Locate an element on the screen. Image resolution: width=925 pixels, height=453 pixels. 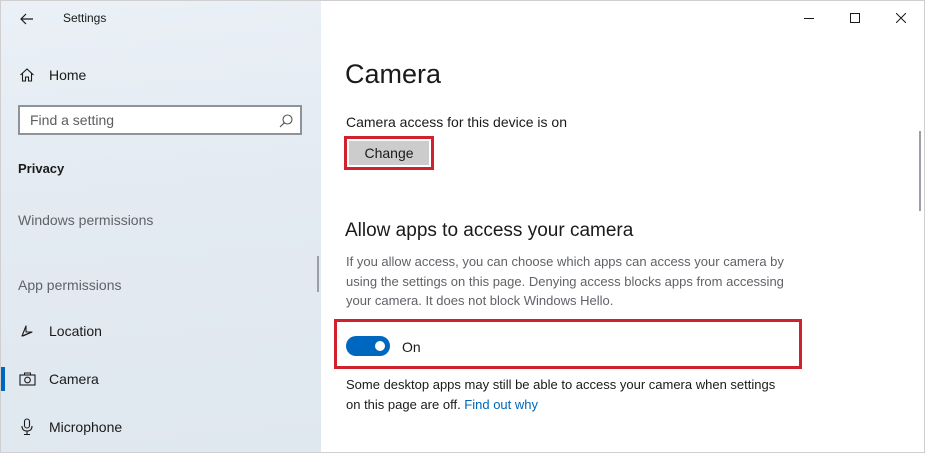
toggle-knob is located at coordinates (380, 346).